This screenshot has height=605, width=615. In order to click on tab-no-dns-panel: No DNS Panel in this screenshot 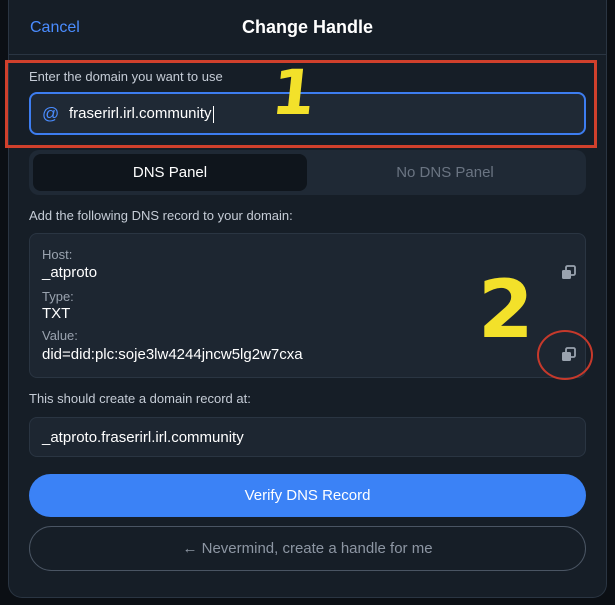, I will do `click(445, 172)`.